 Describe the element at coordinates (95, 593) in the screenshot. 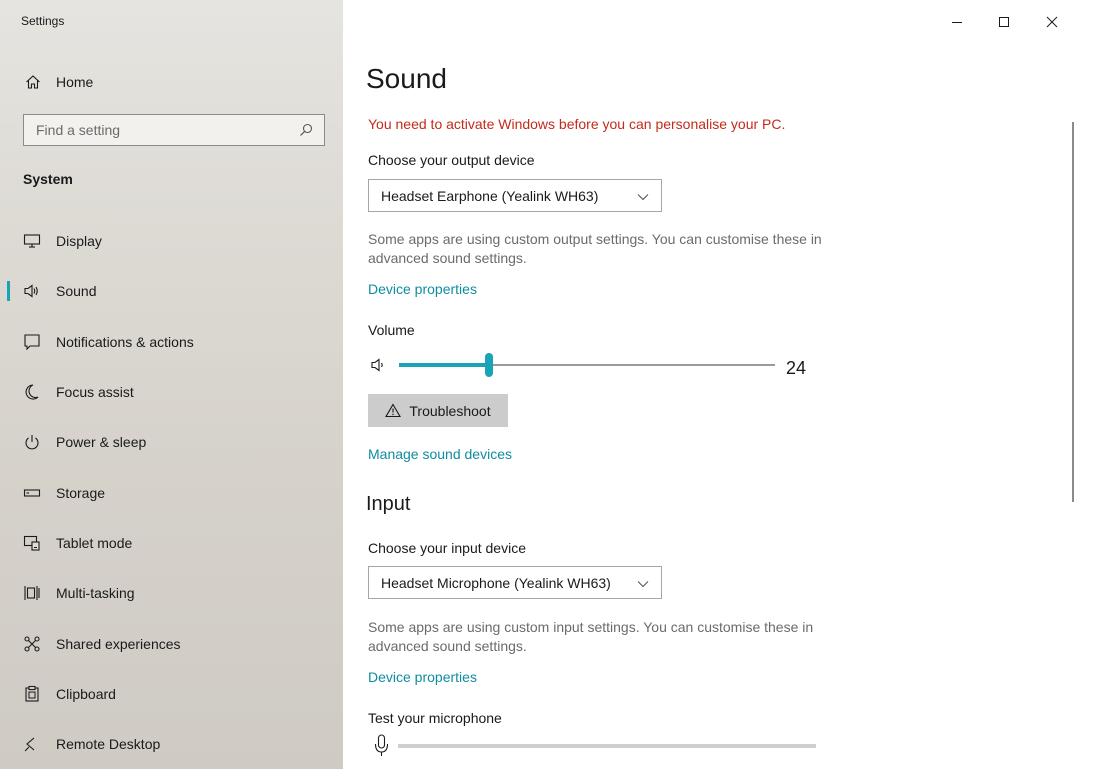

I see `sidebar-item-label: Multi-tasking` at that location.